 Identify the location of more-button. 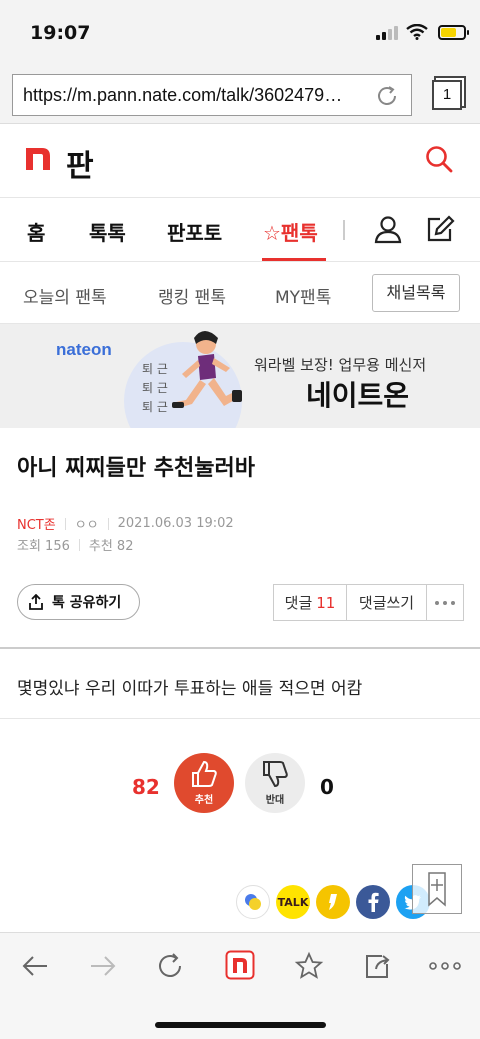
(445, 602).